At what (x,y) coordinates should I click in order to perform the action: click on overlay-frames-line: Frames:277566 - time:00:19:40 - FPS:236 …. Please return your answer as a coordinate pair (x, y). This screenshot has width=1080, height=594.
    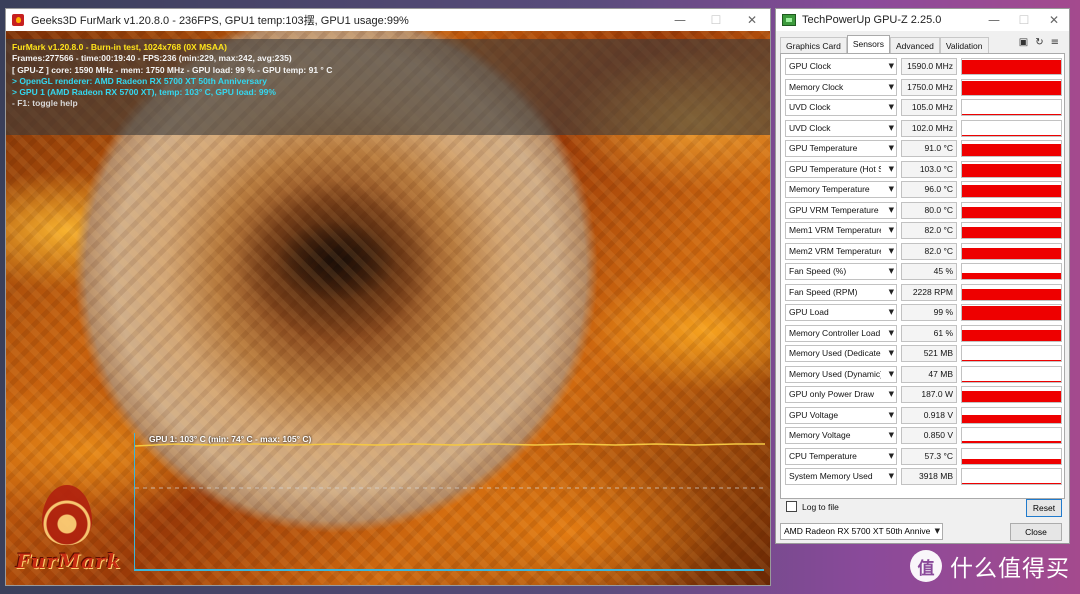
    Looking at the image, I should click on (152, 58).